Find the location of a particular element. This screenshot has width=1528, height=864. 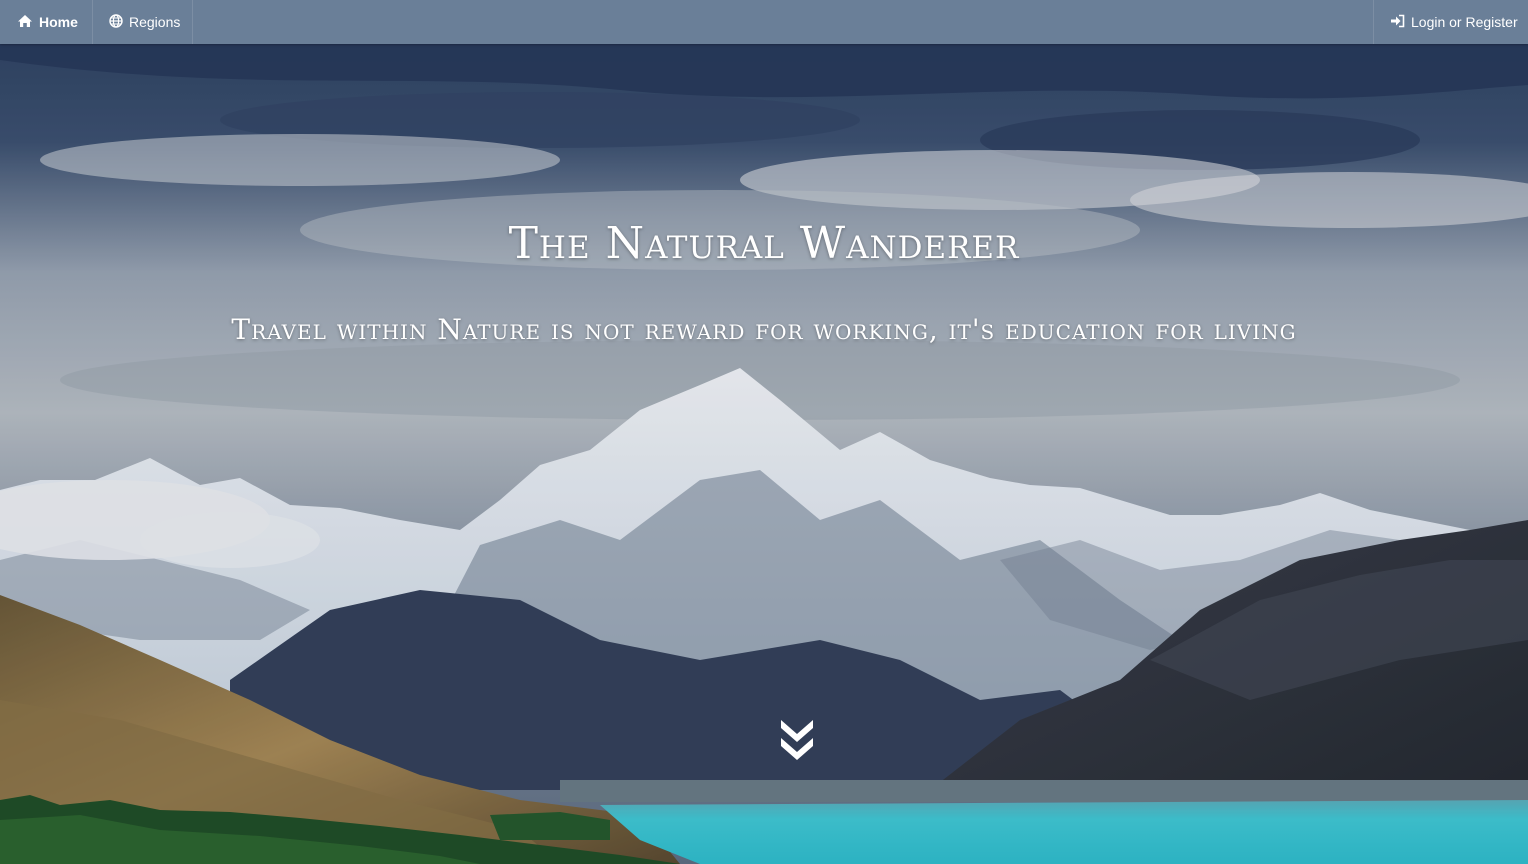

home-icon is located at coordinates (28, 22).